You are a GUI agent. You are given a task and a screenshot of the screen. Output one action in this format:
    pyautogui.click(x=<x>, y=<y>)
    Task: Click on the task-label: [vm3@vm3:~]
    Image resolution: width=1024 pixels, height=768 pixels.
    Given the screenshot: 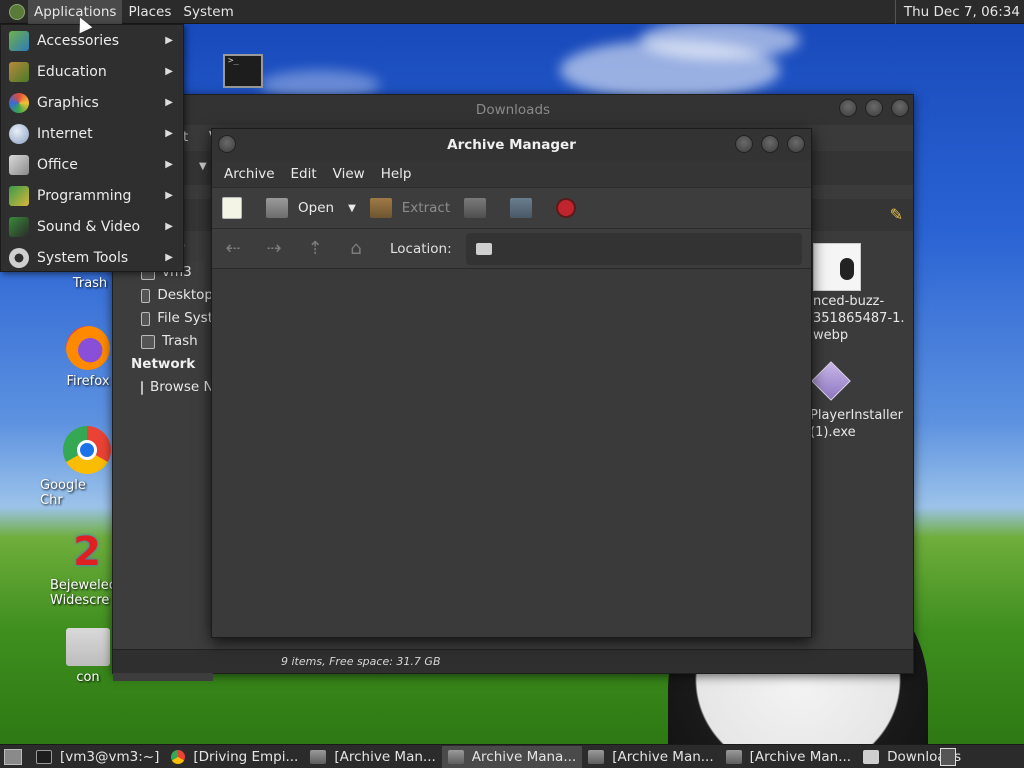 What is the action you would take?
    pyautogui.click(x=110, y=756)
    